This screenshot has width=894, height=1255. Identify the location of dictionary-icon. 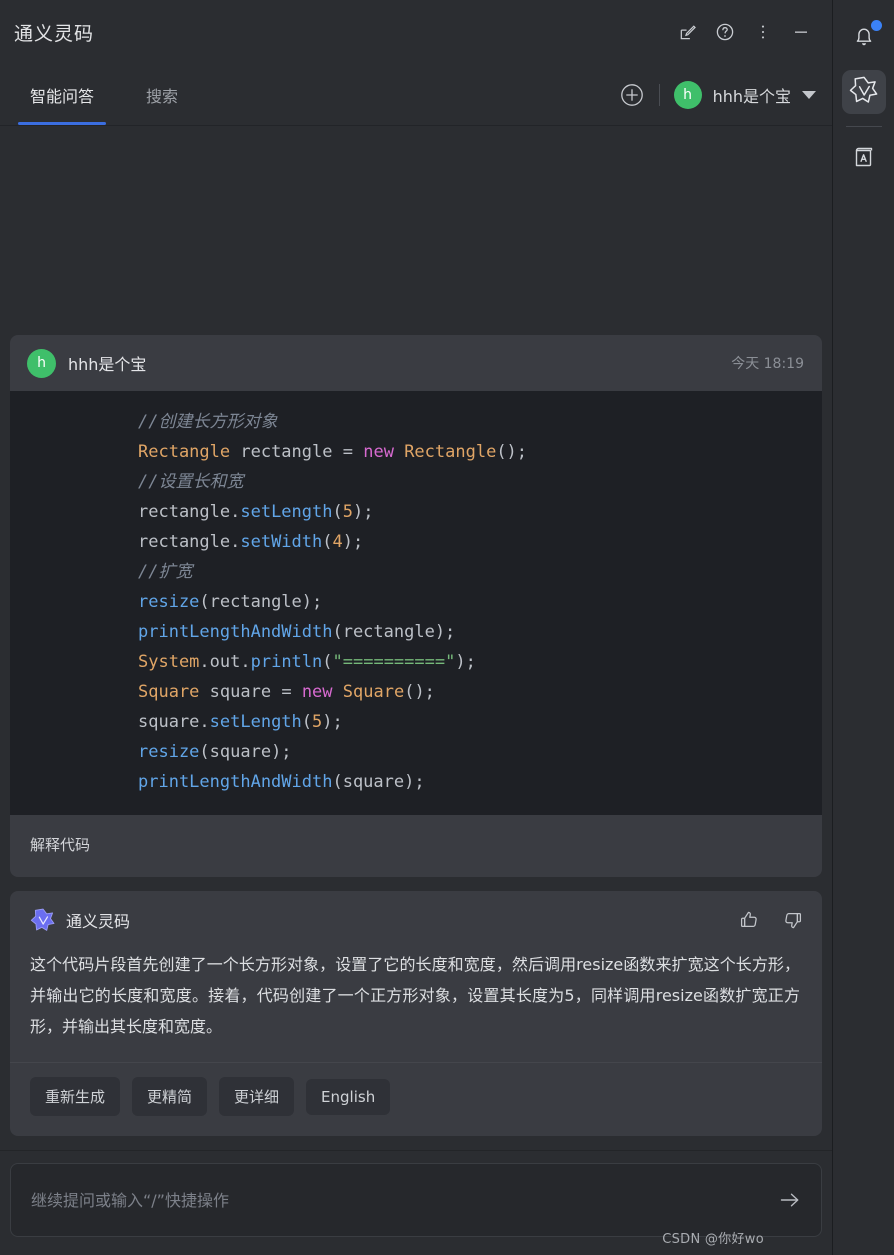
(864, 159).